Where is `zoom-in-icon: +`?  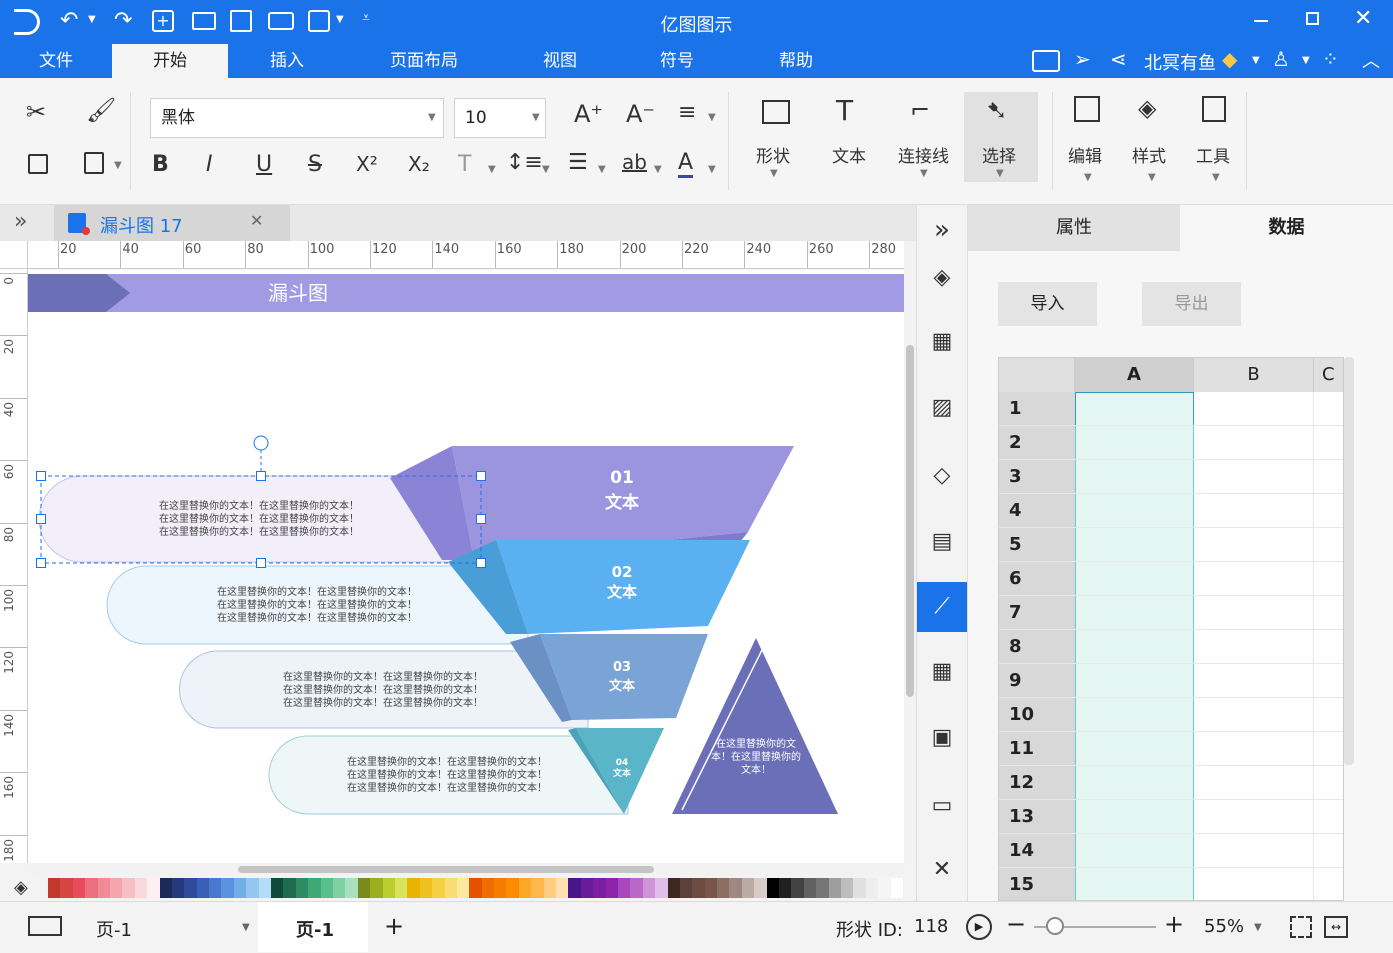 zoom-in-icon: + is located at coordinates (1174, 924).